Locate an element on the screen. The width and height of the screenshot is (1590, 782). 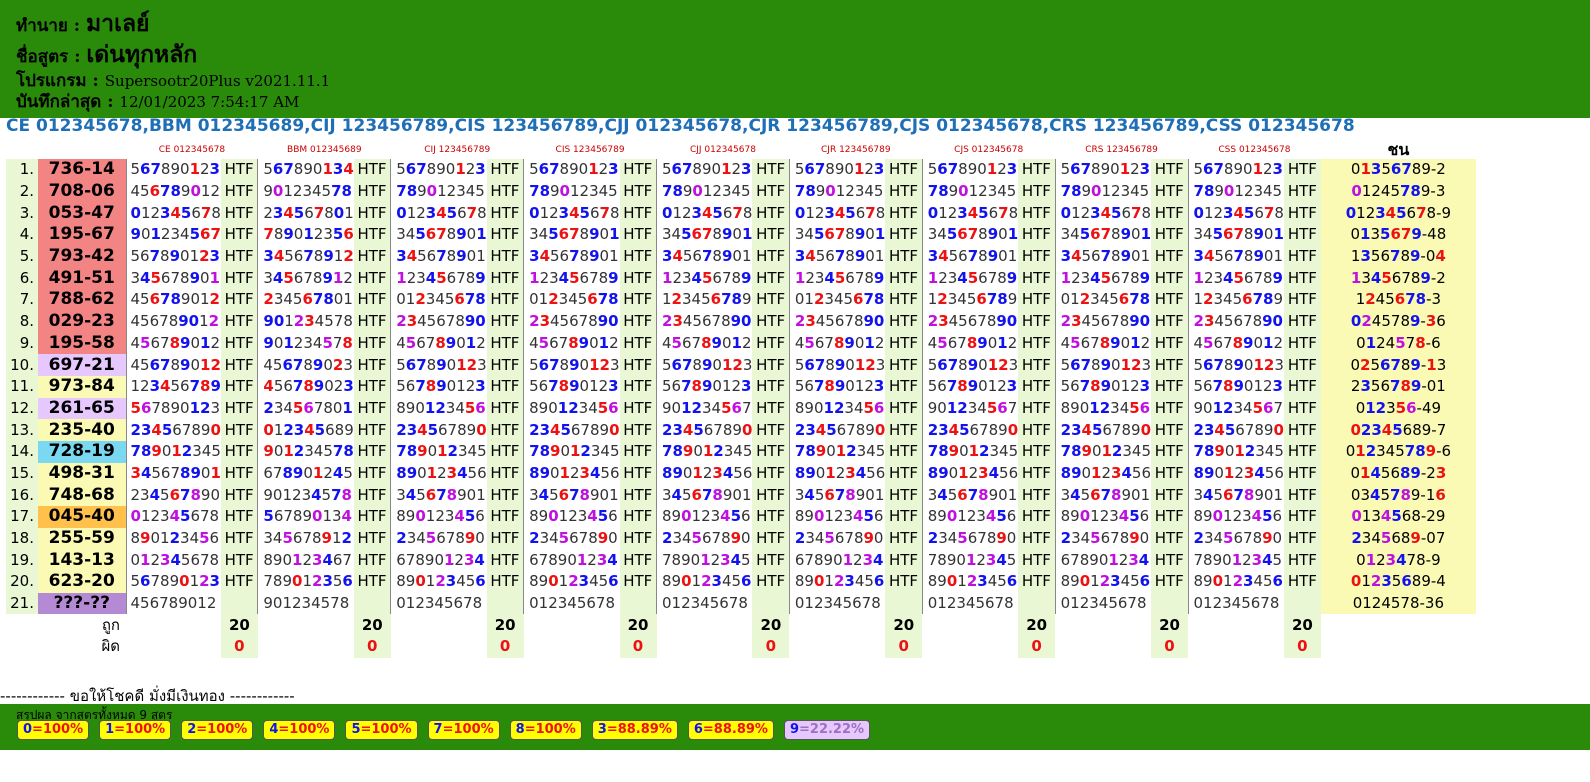
badge-percent: =88.89% is located at coordinates (639, 729).